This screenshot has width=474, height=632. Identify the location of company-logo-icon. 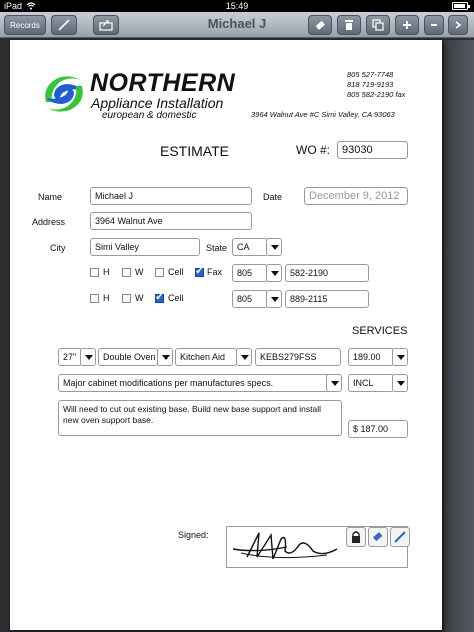
(64, 94).